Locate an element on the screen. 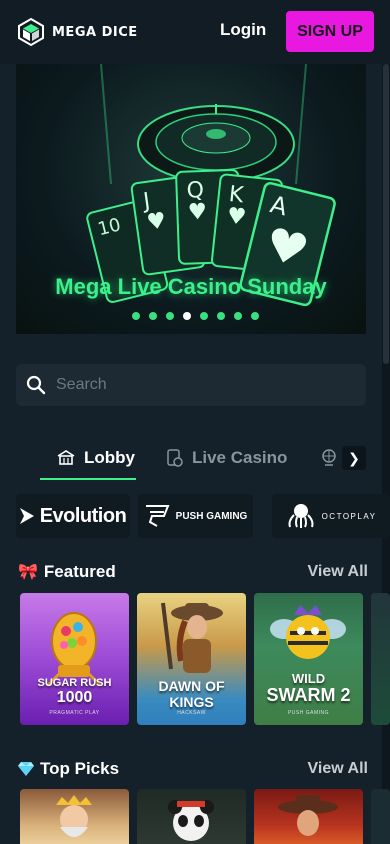  game-tile: DAWN OF KINGS HACKSAW is located at coordinates (191, 659).